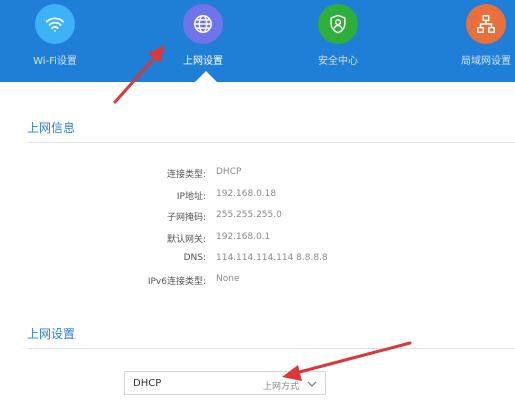 This screenshot has height=400, width=515. I want to click on subnet-mask-value: 255.255.255.0, so click(249, 215).